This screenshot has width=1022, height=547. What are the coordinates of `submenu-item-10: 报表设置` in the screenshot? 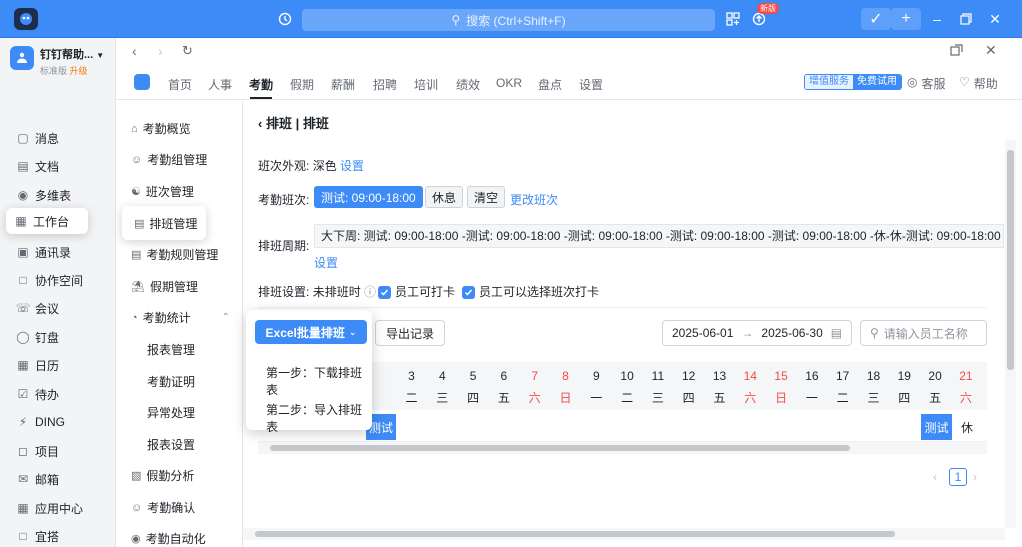 It's located at (171, 444).